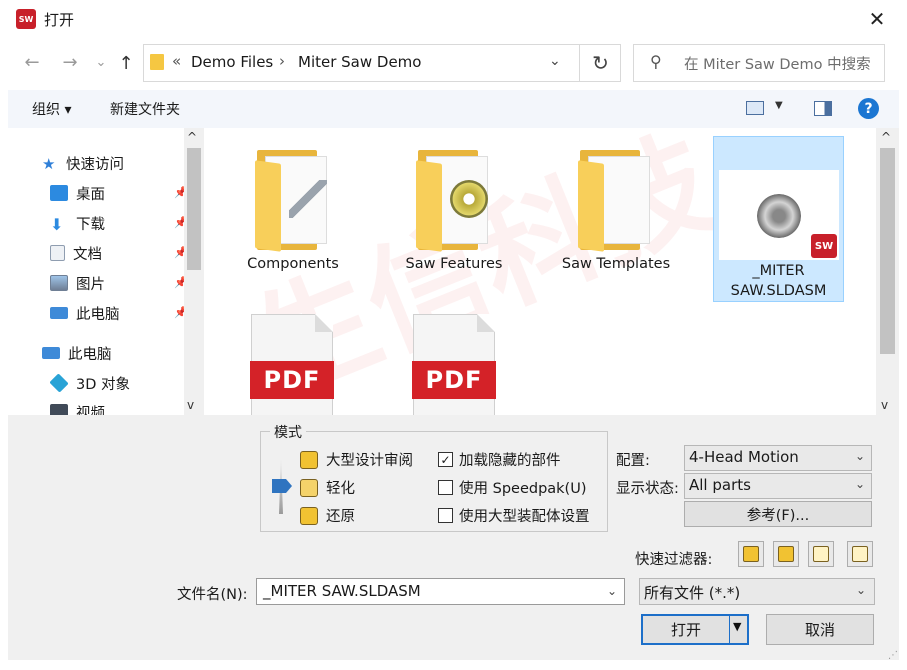  What do you see at coordinates (600, 63) in the screenshot?
I see `refresh-button: ↻` at bounding box center [600, 63].